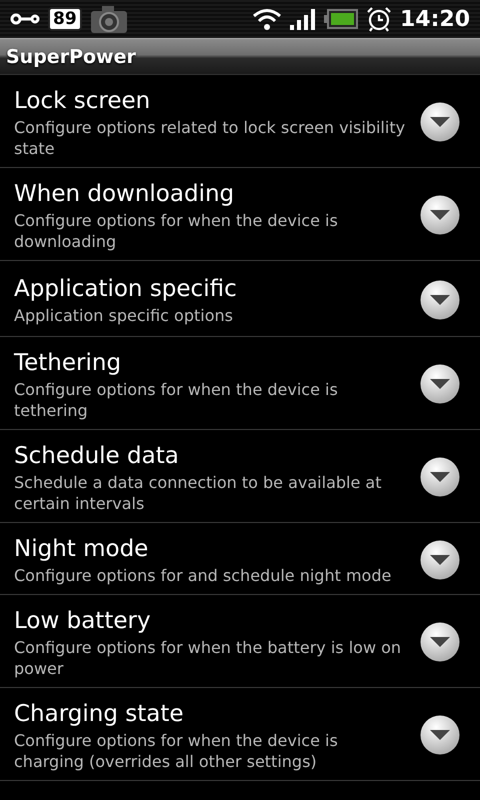 Image resolution: width=480 pixels, height=800 pixels. I want to click on preference-item: Tethering Configure options for when the device is tethering, so click(240, 383).